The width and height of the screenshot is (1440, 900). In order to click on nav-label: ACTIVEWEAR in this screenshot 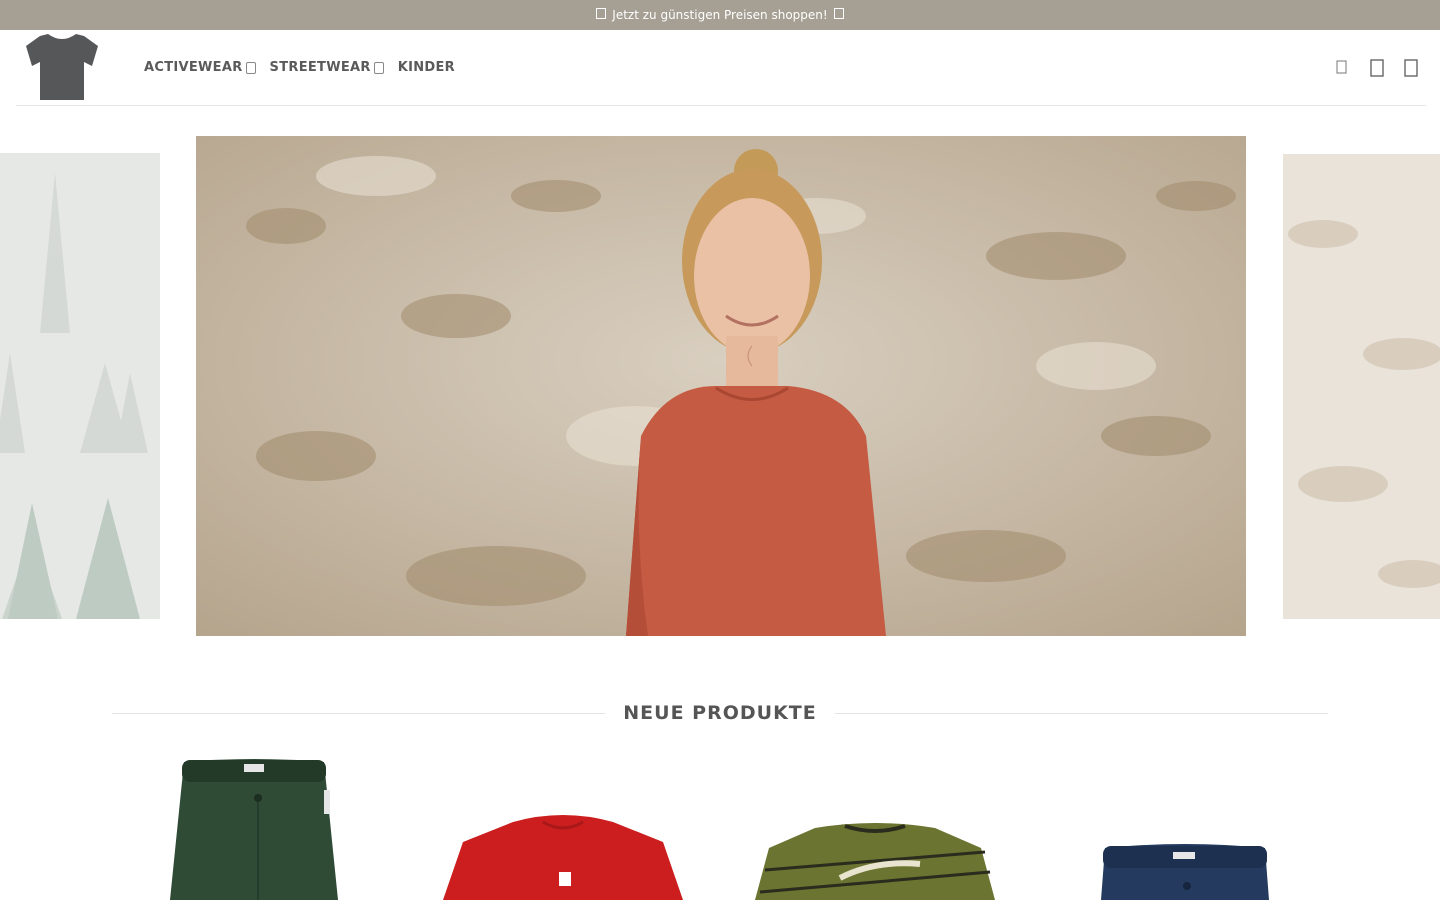, I will do `click(193, 67)`.